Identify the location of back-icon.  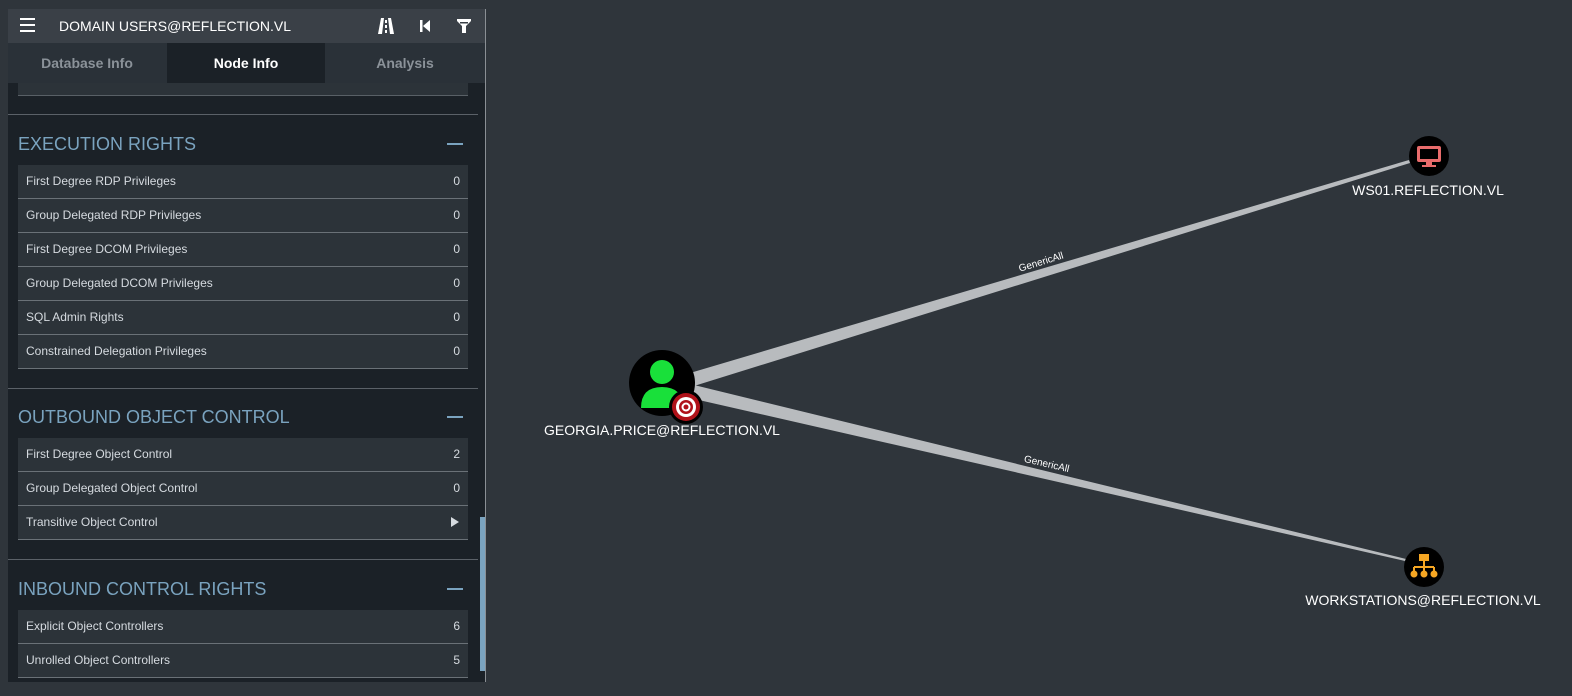
(425, 26).